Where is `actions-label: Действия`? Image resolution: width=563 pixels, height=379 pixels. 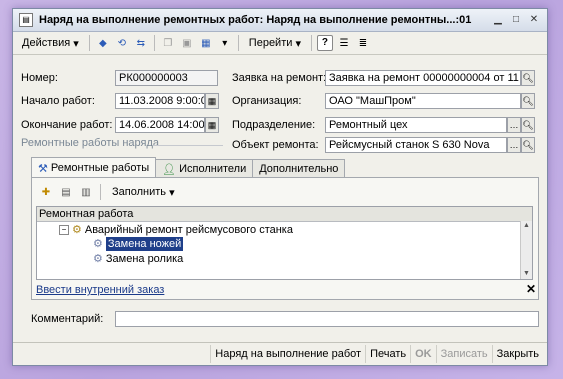 actions-label: Действия is located at coordinates (46, 43).